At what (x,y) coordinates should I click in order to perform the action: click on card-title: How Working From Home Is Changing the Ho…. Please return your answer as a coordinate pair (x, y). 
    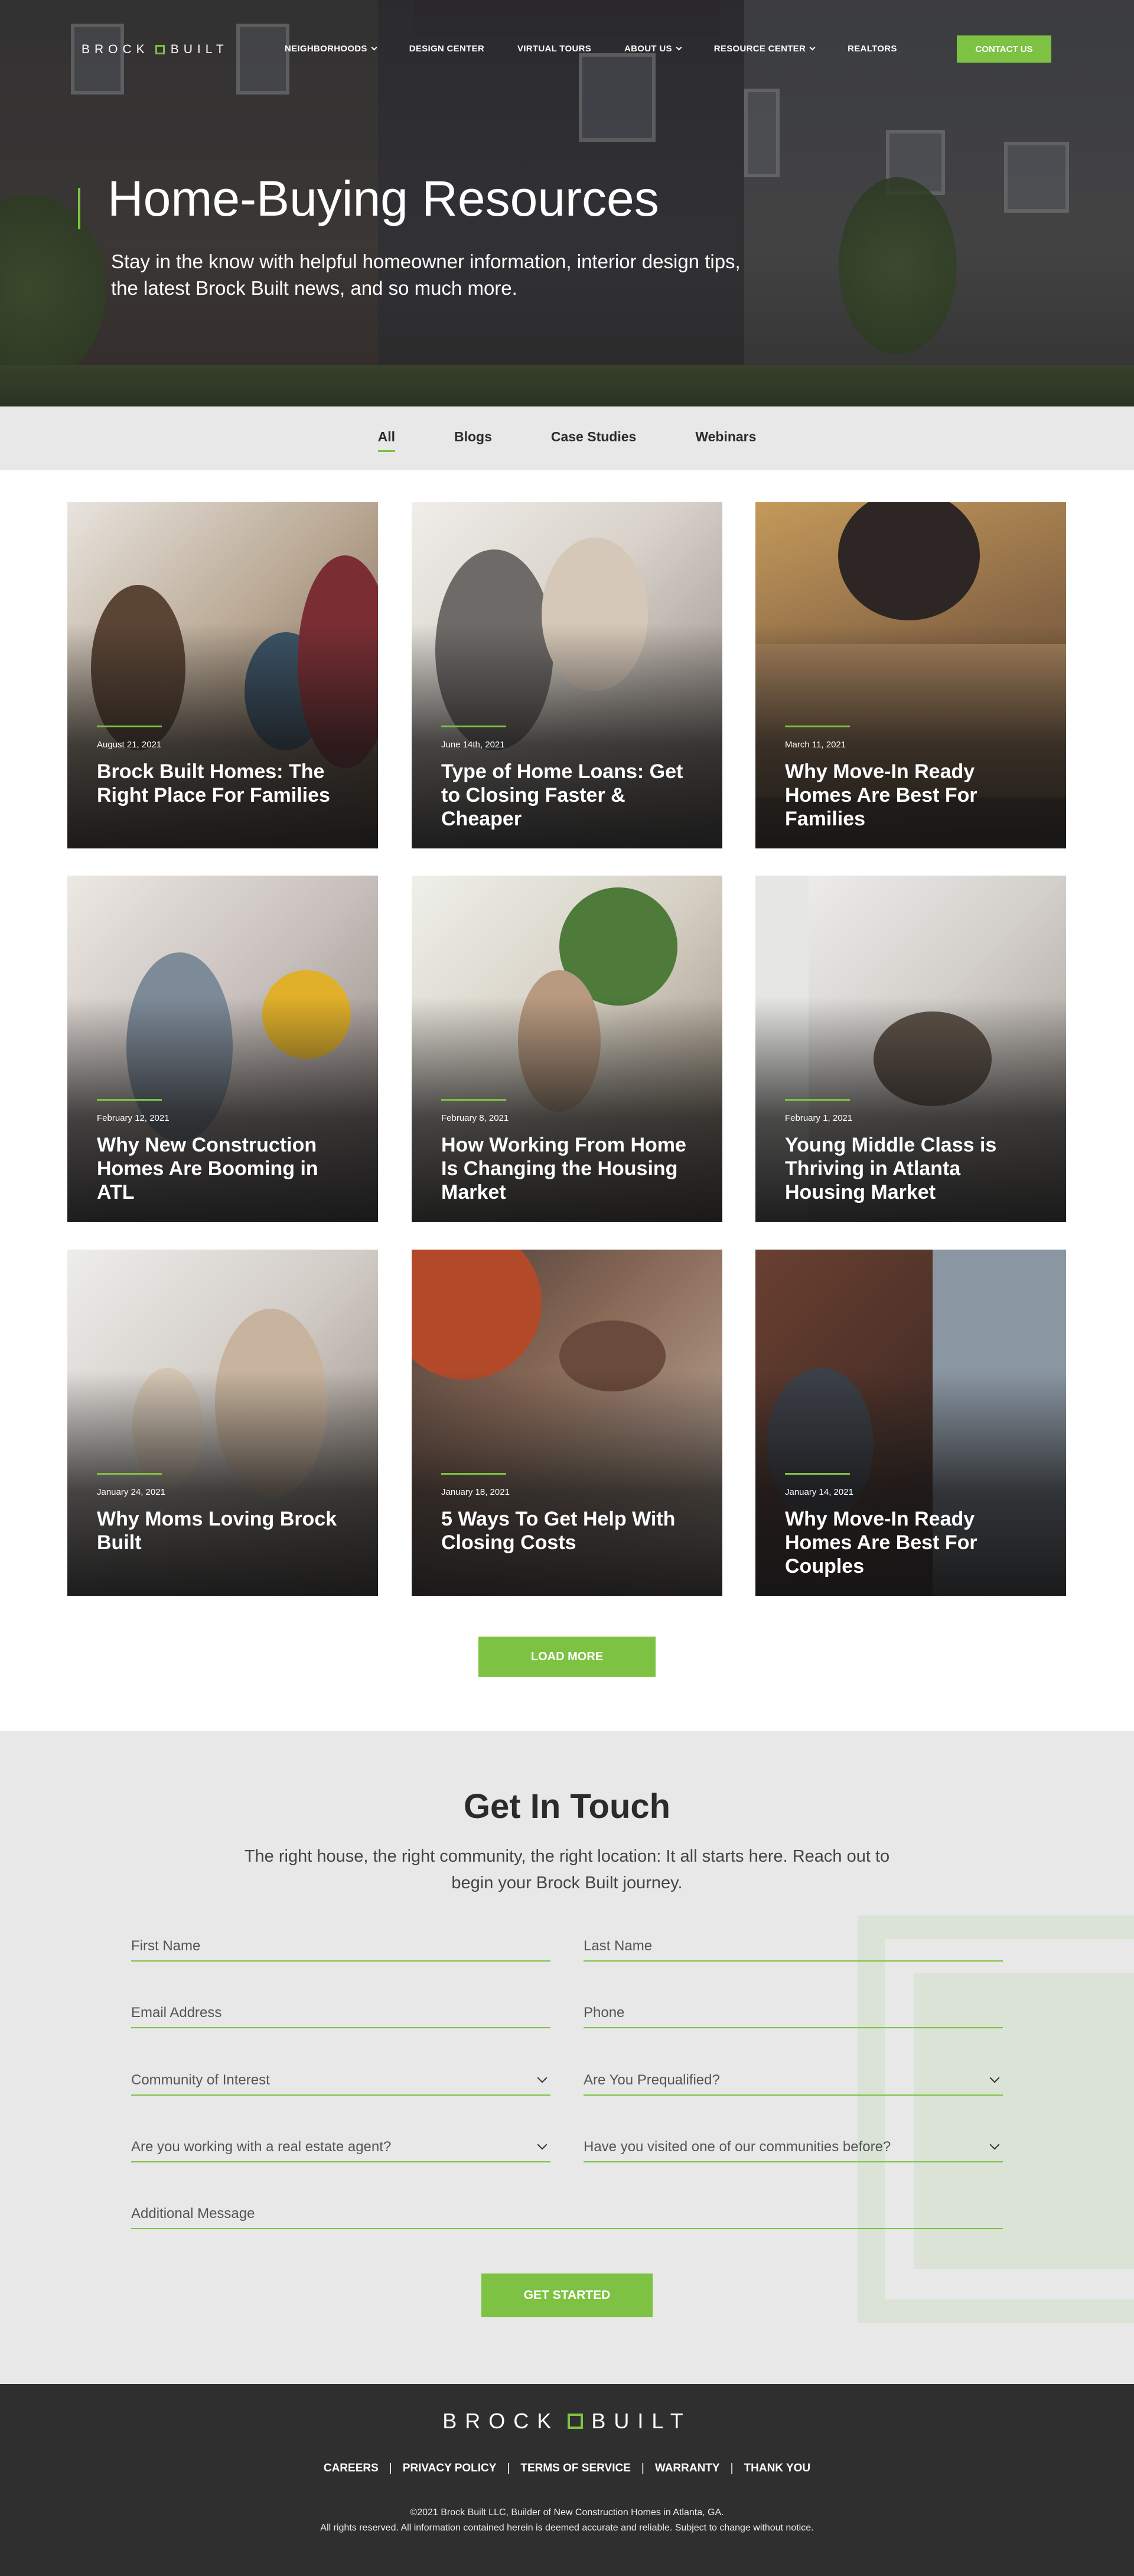
    Looking at the image, I should click on (563, 1169).